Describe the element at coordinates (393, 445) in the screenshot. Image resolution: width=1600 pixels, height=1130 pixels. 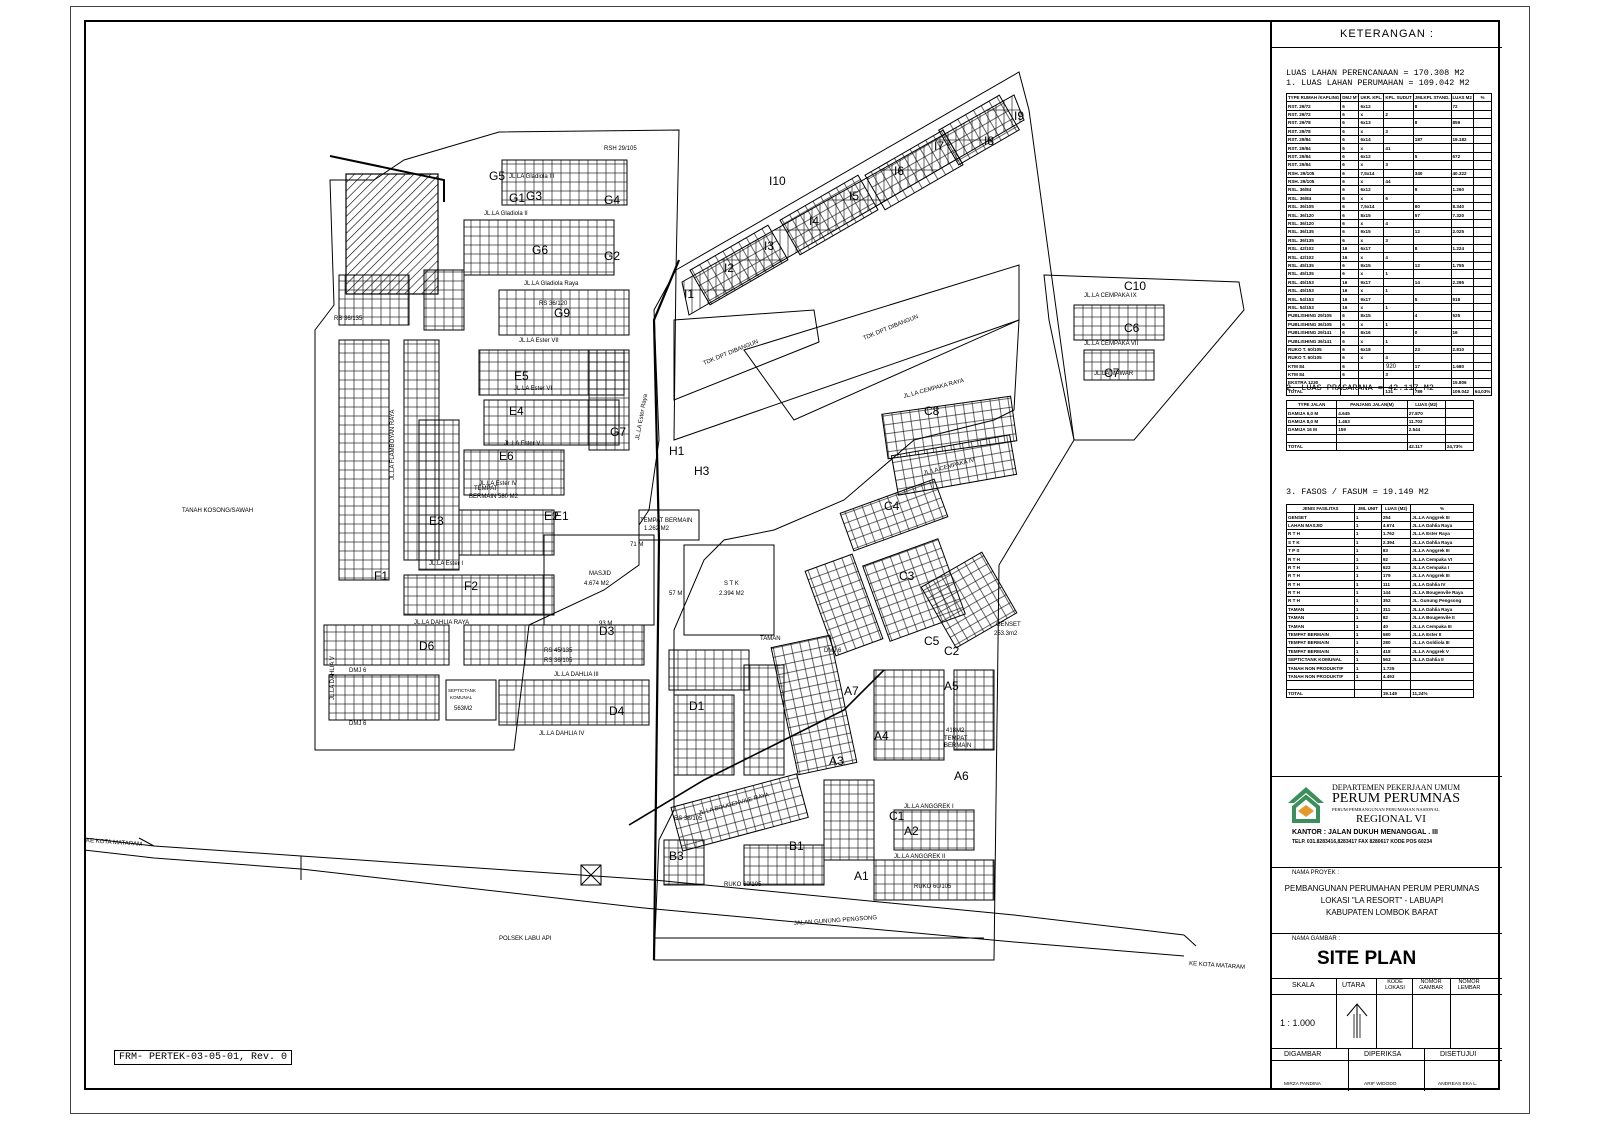
I see `label-jl-flamboyan: JL.LA FLAMBOYAN RAYA` at that location.